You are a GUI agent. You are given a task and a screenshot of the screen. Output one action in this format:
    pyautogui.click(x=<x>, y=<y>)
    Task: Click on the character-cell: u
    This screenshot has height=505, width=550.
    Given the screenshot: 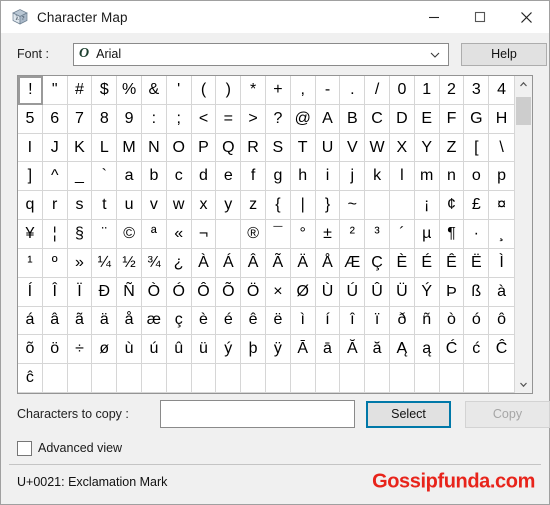 What is the action you would take?
    pyautogui.click(x=129, y=206)
    